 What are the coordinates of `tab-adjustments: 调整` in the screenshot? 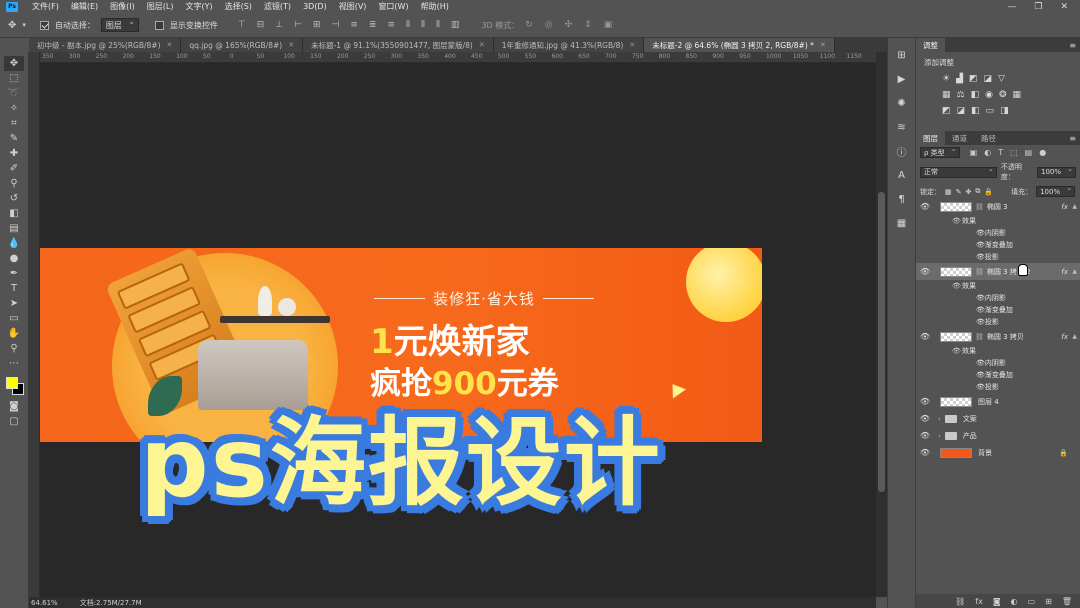 It's located at (930, 45).